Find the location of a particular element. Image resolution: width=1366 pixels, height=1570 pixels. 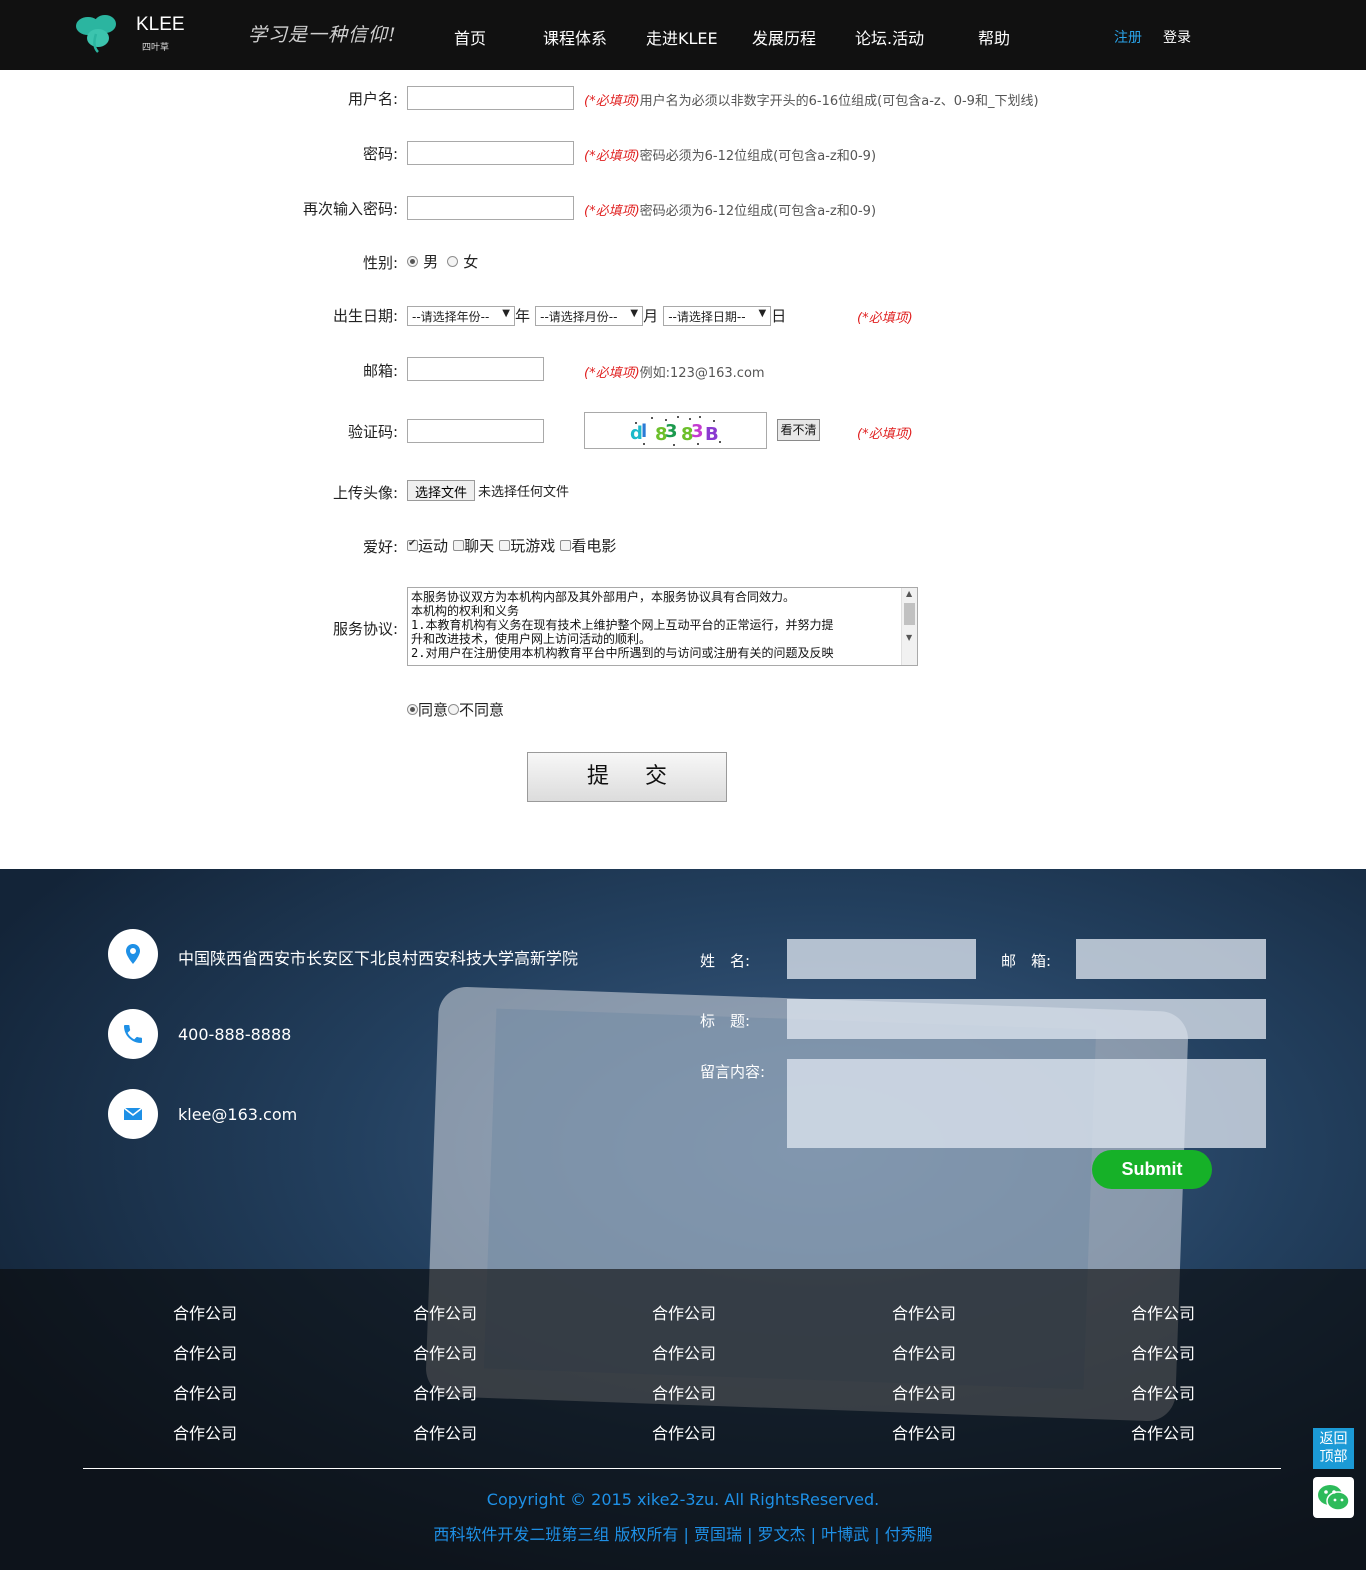

email-label: 邮箱: is located at coordinates (380, 371).